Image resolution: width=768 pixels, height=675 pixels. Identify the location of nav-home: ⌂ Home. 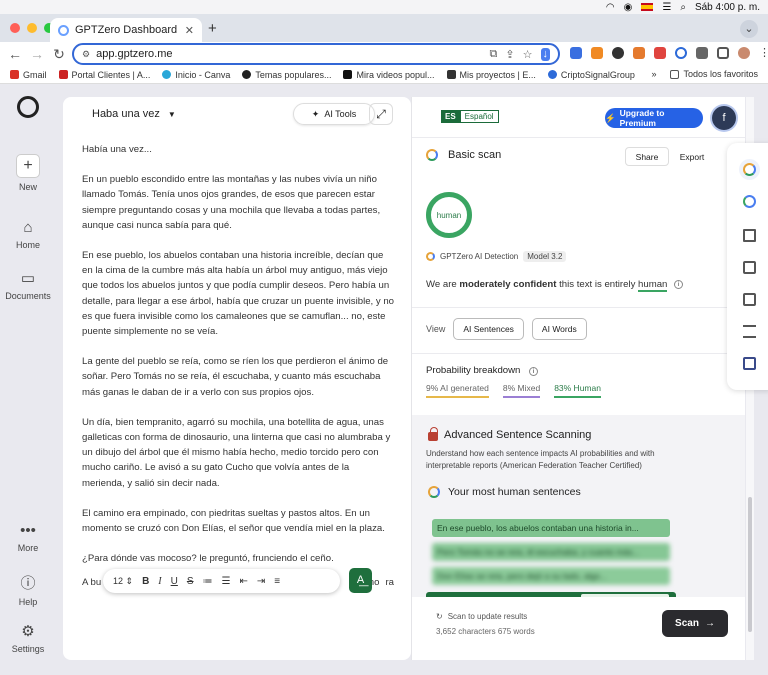
(28, 234).